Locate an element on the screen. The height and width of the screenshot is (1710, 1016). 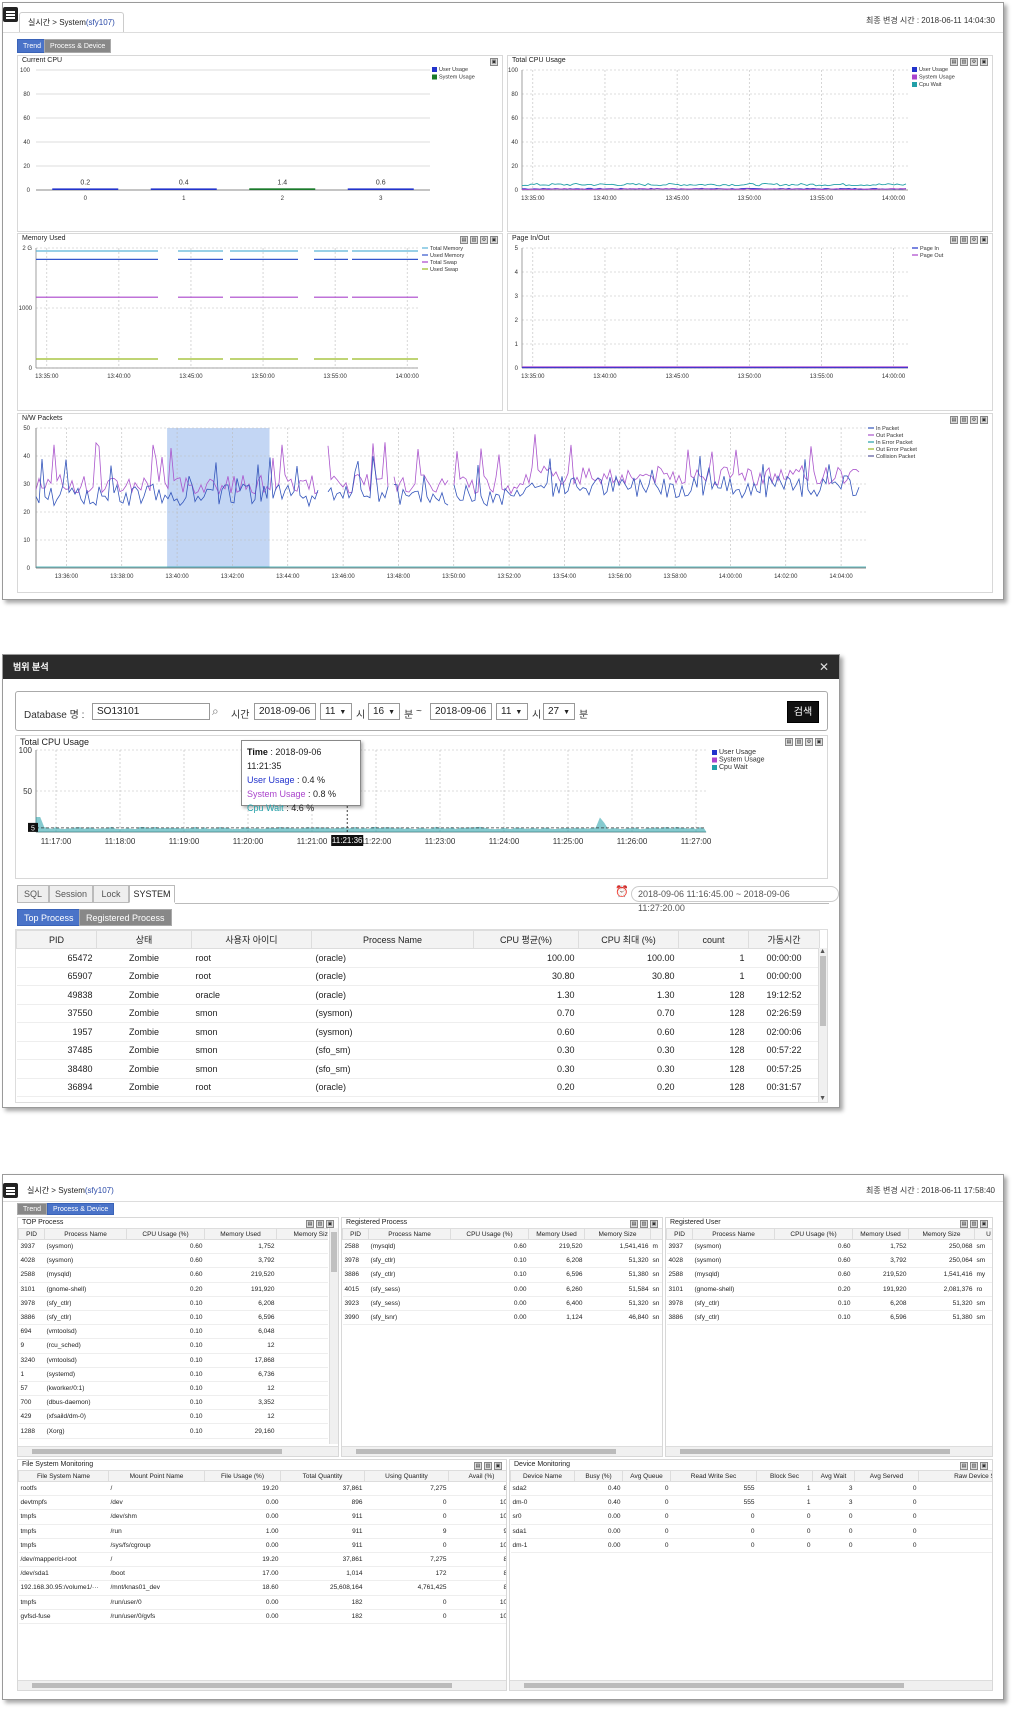
table-row: 4028 (sysmon) 0.60 3,792 250,064 sm is located at coordinates (829, 1261).